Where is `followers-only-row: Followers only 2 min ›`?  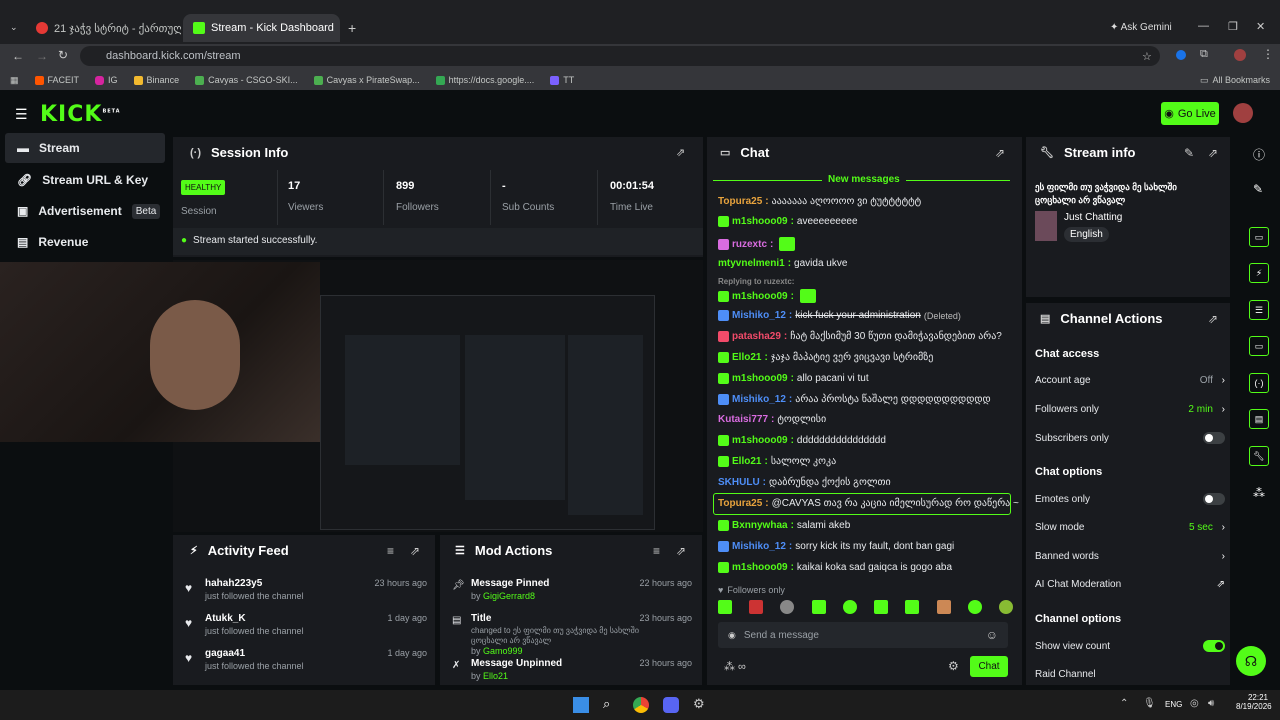 followers-only-row: Followers only 2 min › is located at coordinates (1130, 409).